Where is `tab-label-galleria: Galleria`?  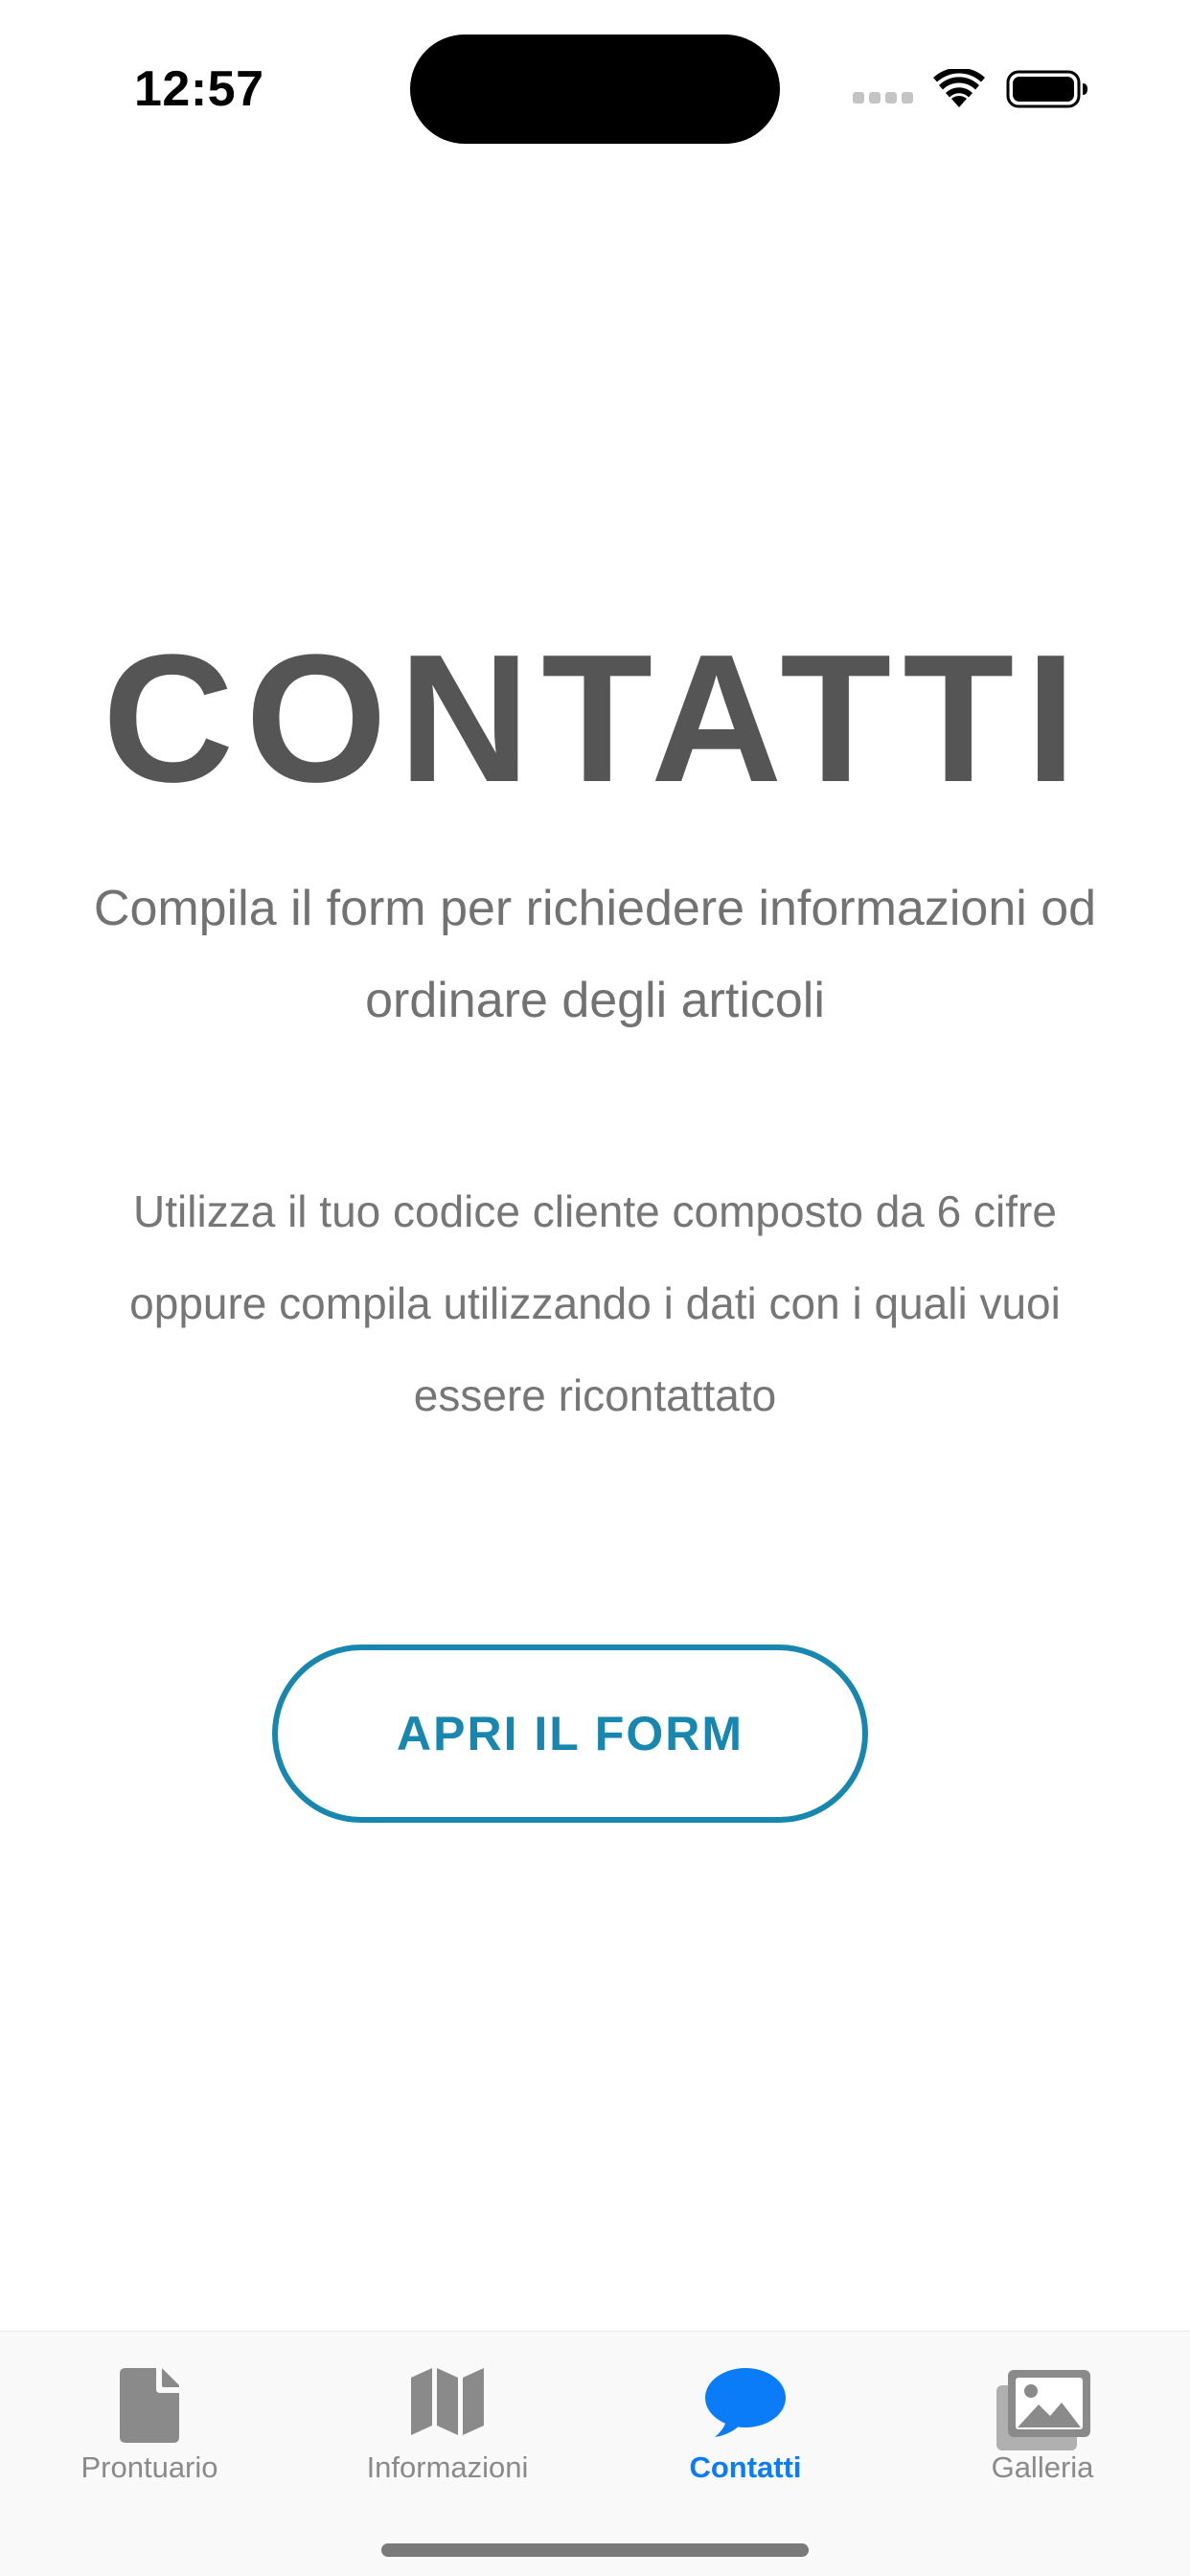 tab-label-galleria: Galleria is located at coordinates (1042, 2467).